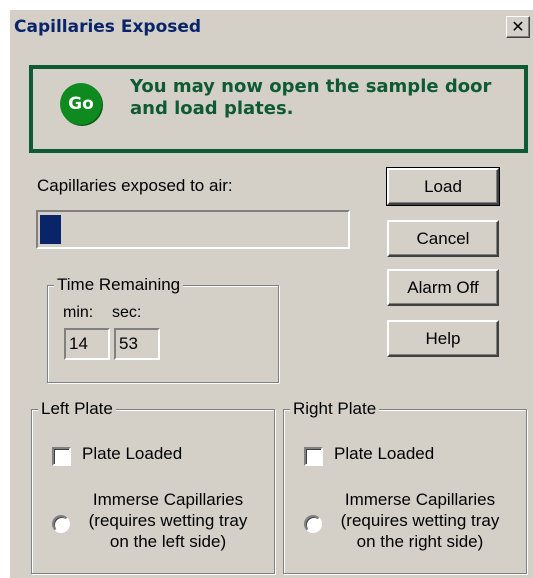 The width and height of the screenshot is (533, 578). Describe the element at coordinates (119, 285) in the screenshot. I see `time-remaining-title: Time Remaining` at that location.